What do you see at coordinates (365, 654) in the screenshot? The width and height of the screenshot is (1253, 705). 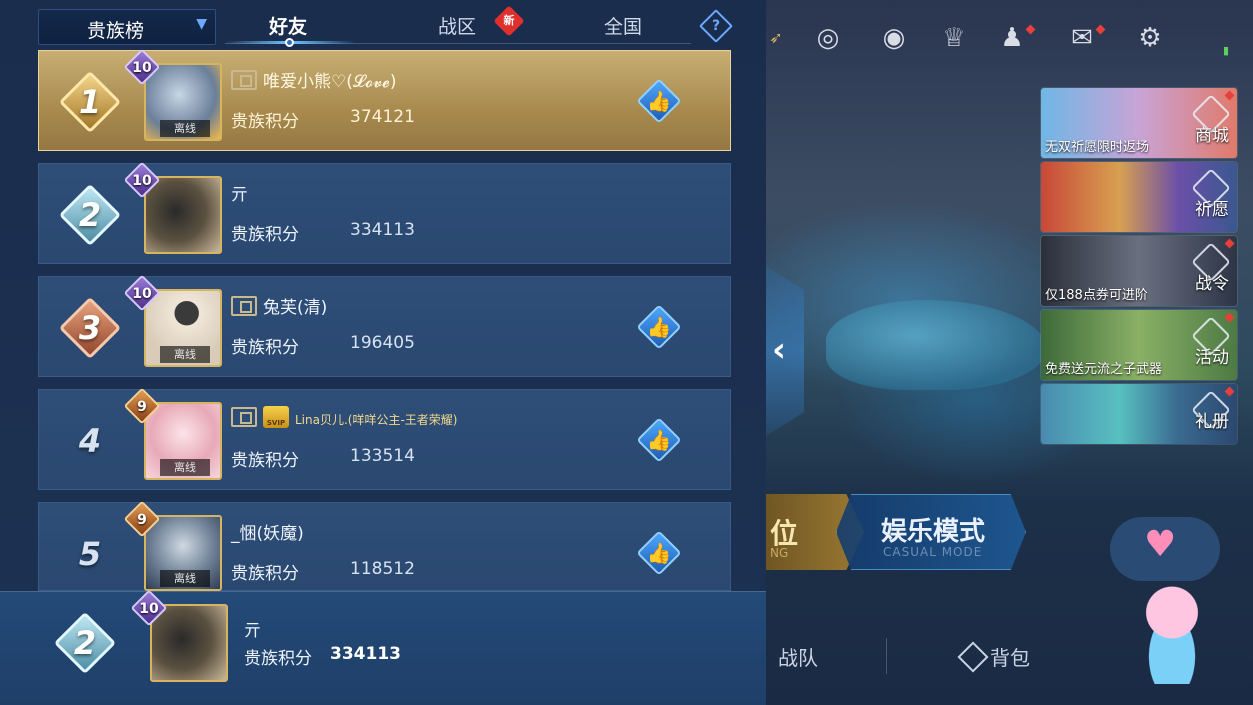 I see `score-value: 334113` at bounding box center [365, 654].